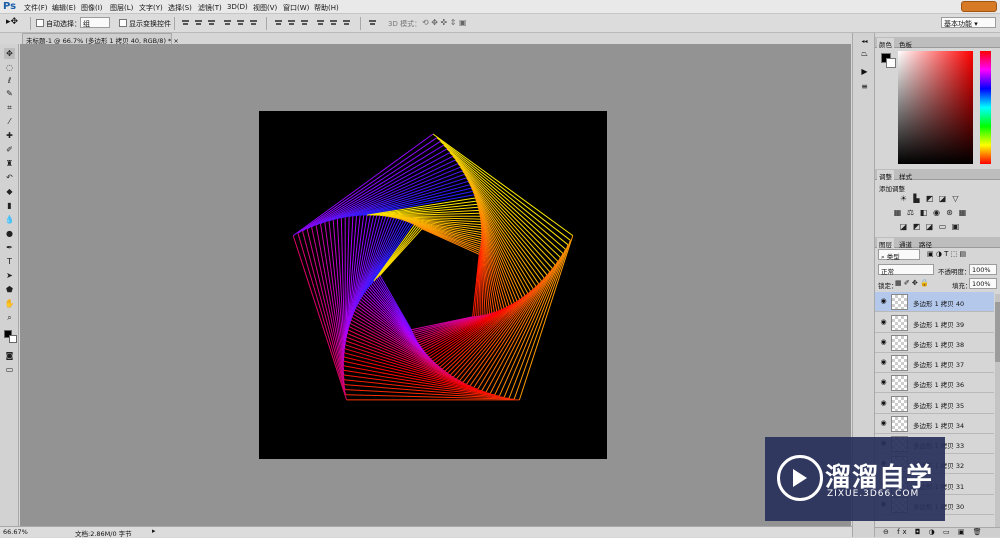 The width and height of the screenshot is (1000, 538). I want to click on tab-channels: 通道, so click(905, 243).